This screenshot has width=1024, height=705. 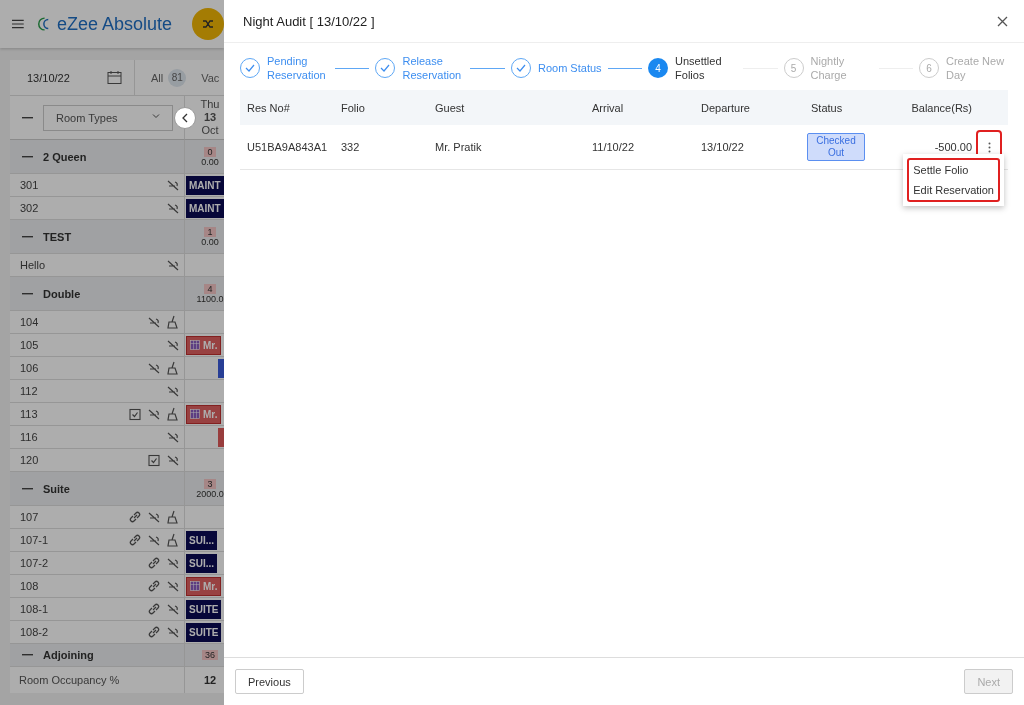 I want to click on room-number: 105, so click(x=30, y=345).